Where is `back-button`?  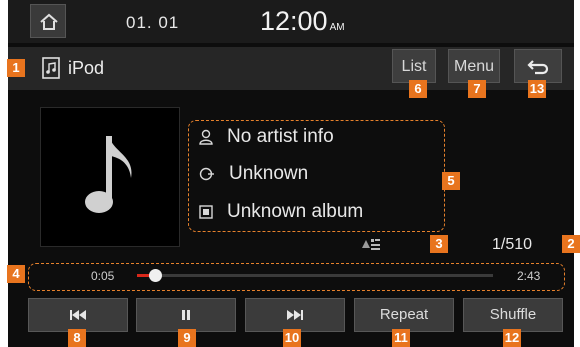 back-button is located at coordinates (538, 66).